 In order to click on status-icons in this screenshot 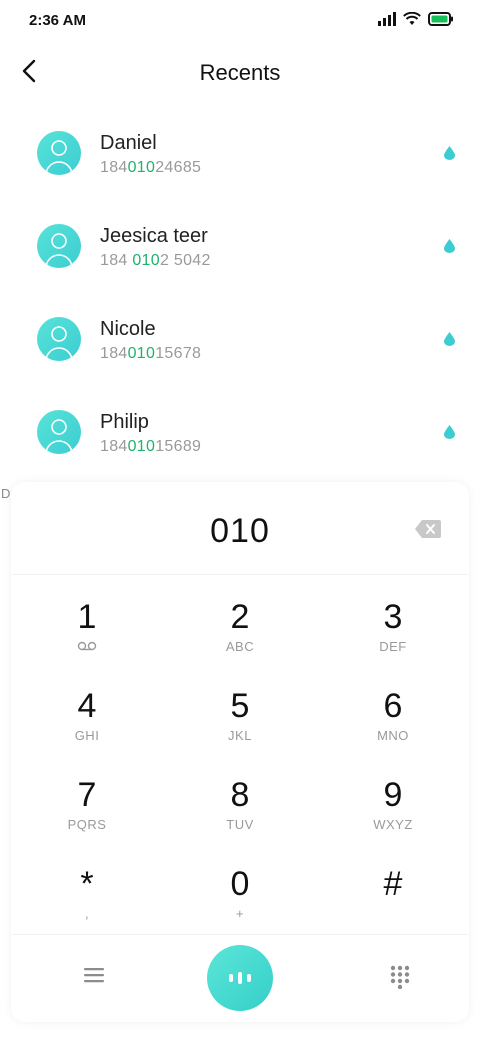, I will do `click(416, 19)`.